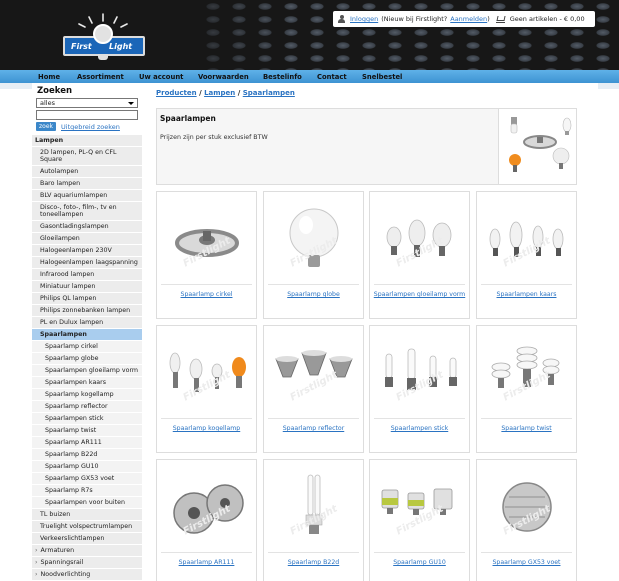 This screenshot has width=619, height=581. Describe the element at coordinates (87, 287) in the screenshot. I see `sidebar-item-miniatuur-lampen: Miniatuur lampen` at that location.